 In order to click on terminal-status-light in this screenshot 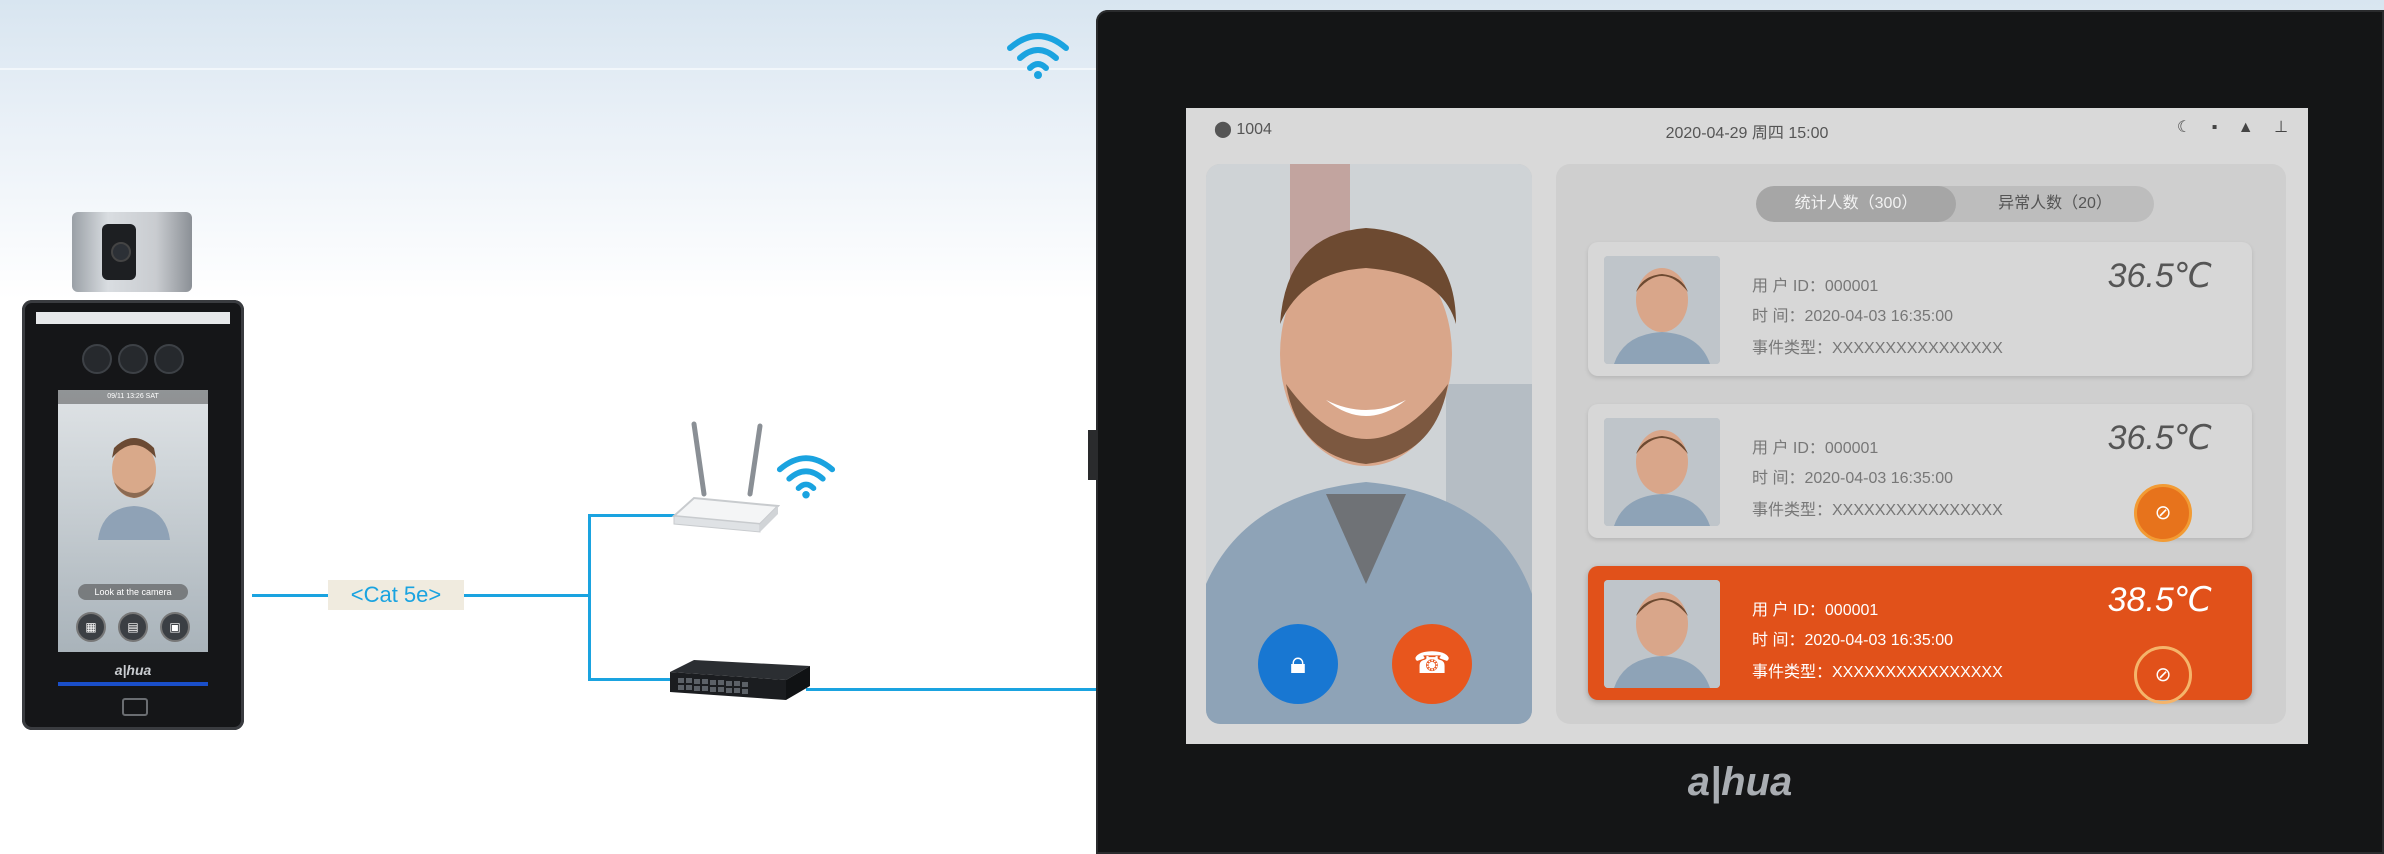, I will do `click(133, 684)`.